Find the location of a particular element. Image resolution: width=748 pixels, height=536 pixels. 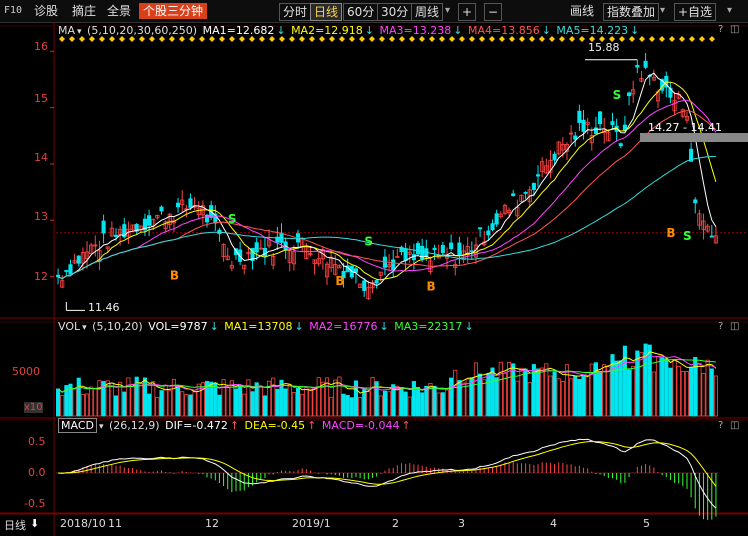

tab-60min: 60分 is located at coordinates (361, 12).